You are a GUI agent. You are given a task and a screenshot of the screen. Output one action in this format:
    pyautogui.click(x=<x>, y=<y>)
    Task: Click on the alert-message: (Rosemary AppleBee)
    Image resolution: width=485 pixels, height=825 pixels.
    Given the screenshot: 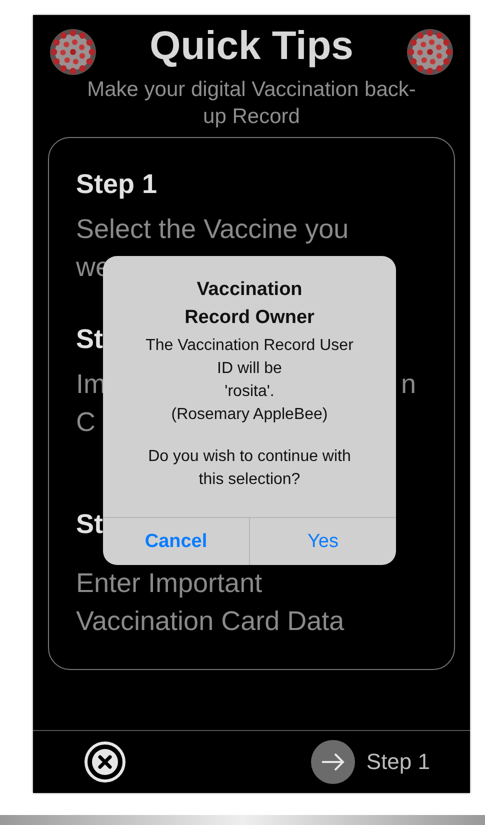 What is the action you would take?
    pyautogui.click(x=249, y=415)
    